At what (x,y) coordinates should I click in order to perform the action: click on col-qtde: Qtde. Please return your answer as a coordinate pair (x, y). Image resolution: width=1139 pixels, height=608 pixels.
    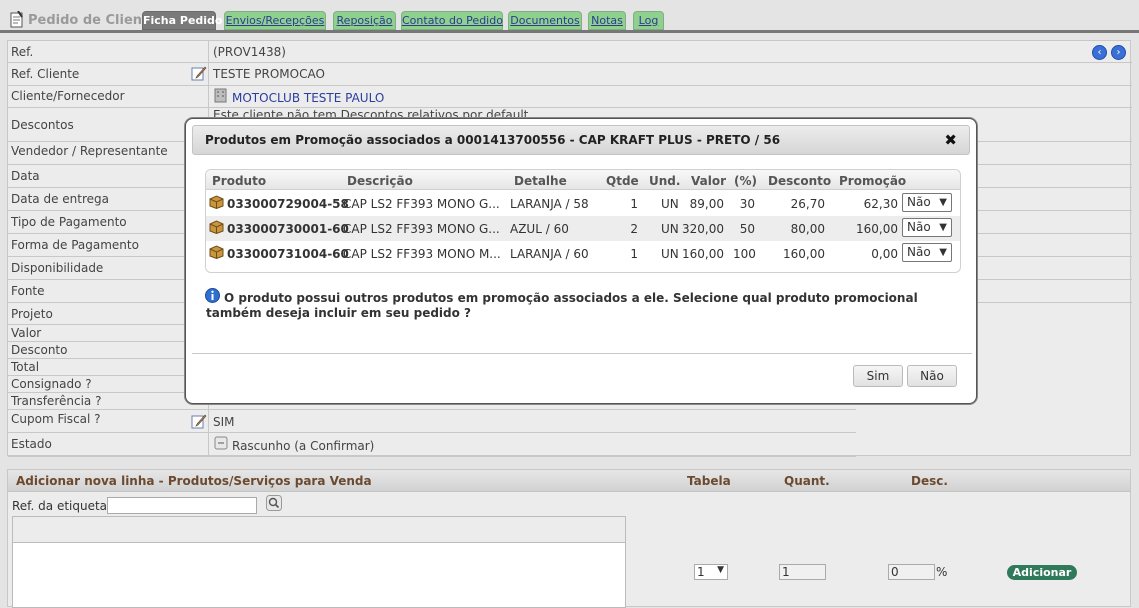
    Looking at the image, I should click on (622, 181).